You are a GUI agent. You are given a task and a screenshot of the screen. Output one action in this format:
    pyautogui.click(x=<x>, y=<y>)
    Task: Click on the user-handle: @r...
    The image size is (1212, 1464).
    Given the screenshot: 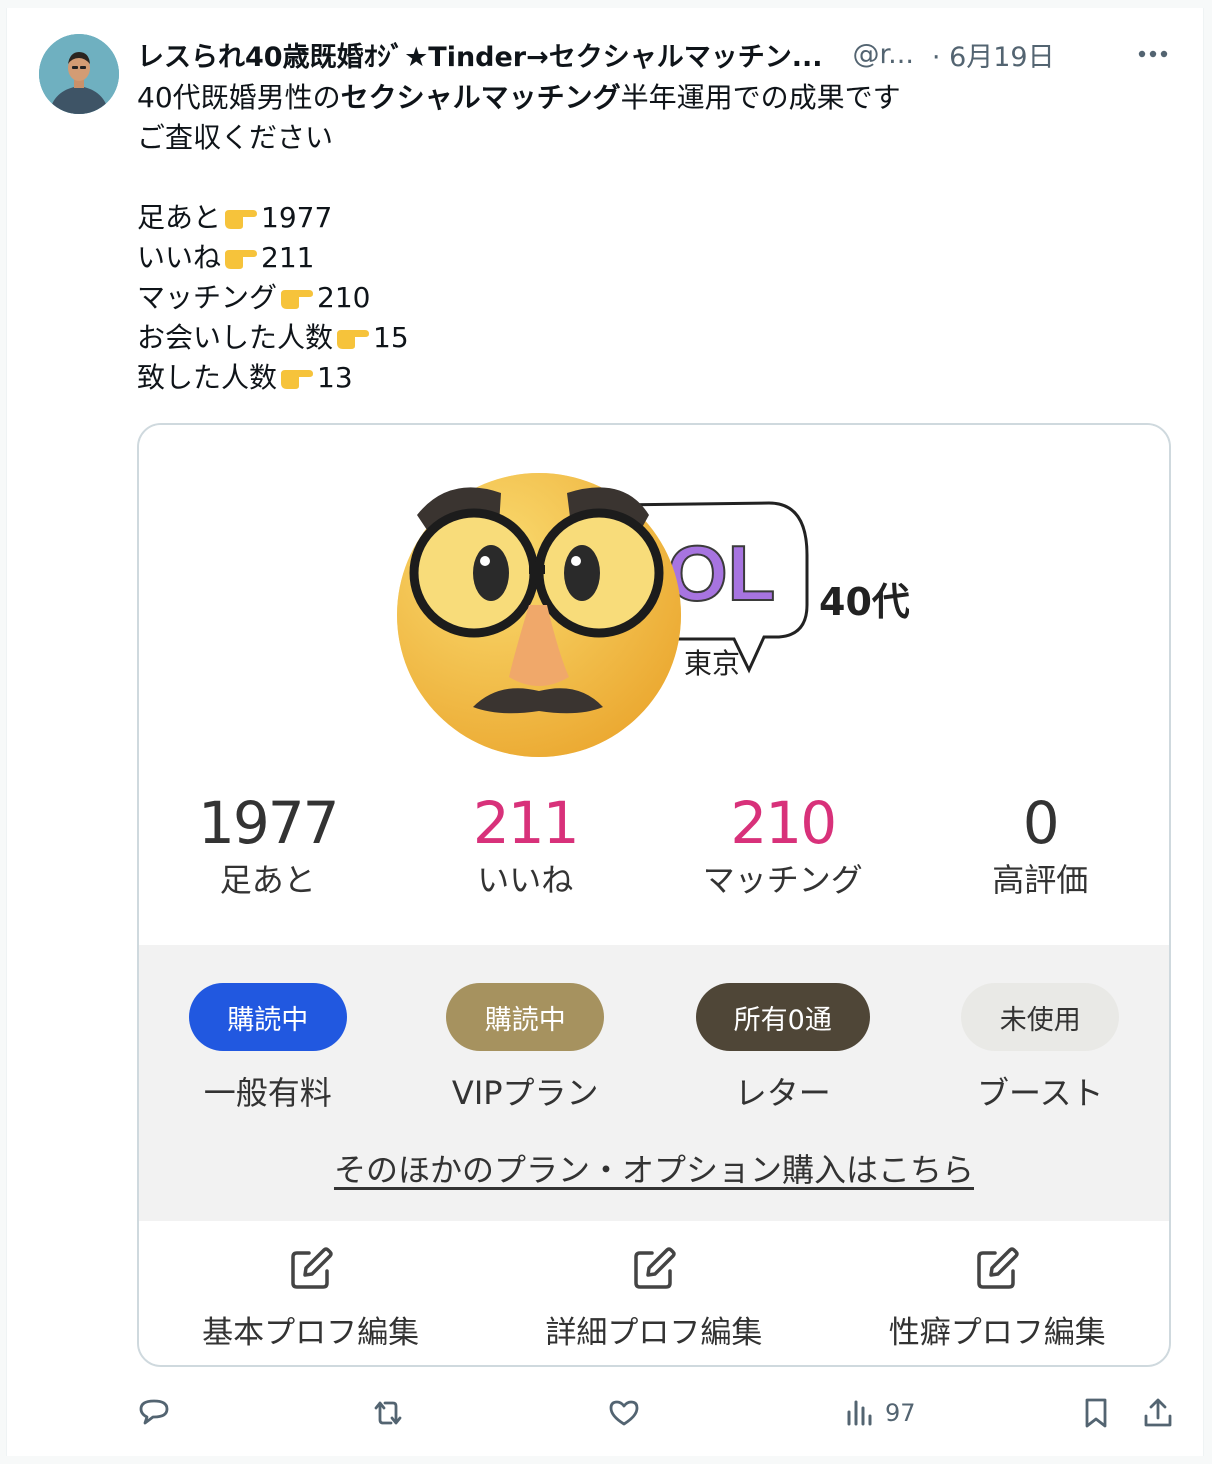 What is the action you would take?
    pyautogui.click(x=883, y=54)
    